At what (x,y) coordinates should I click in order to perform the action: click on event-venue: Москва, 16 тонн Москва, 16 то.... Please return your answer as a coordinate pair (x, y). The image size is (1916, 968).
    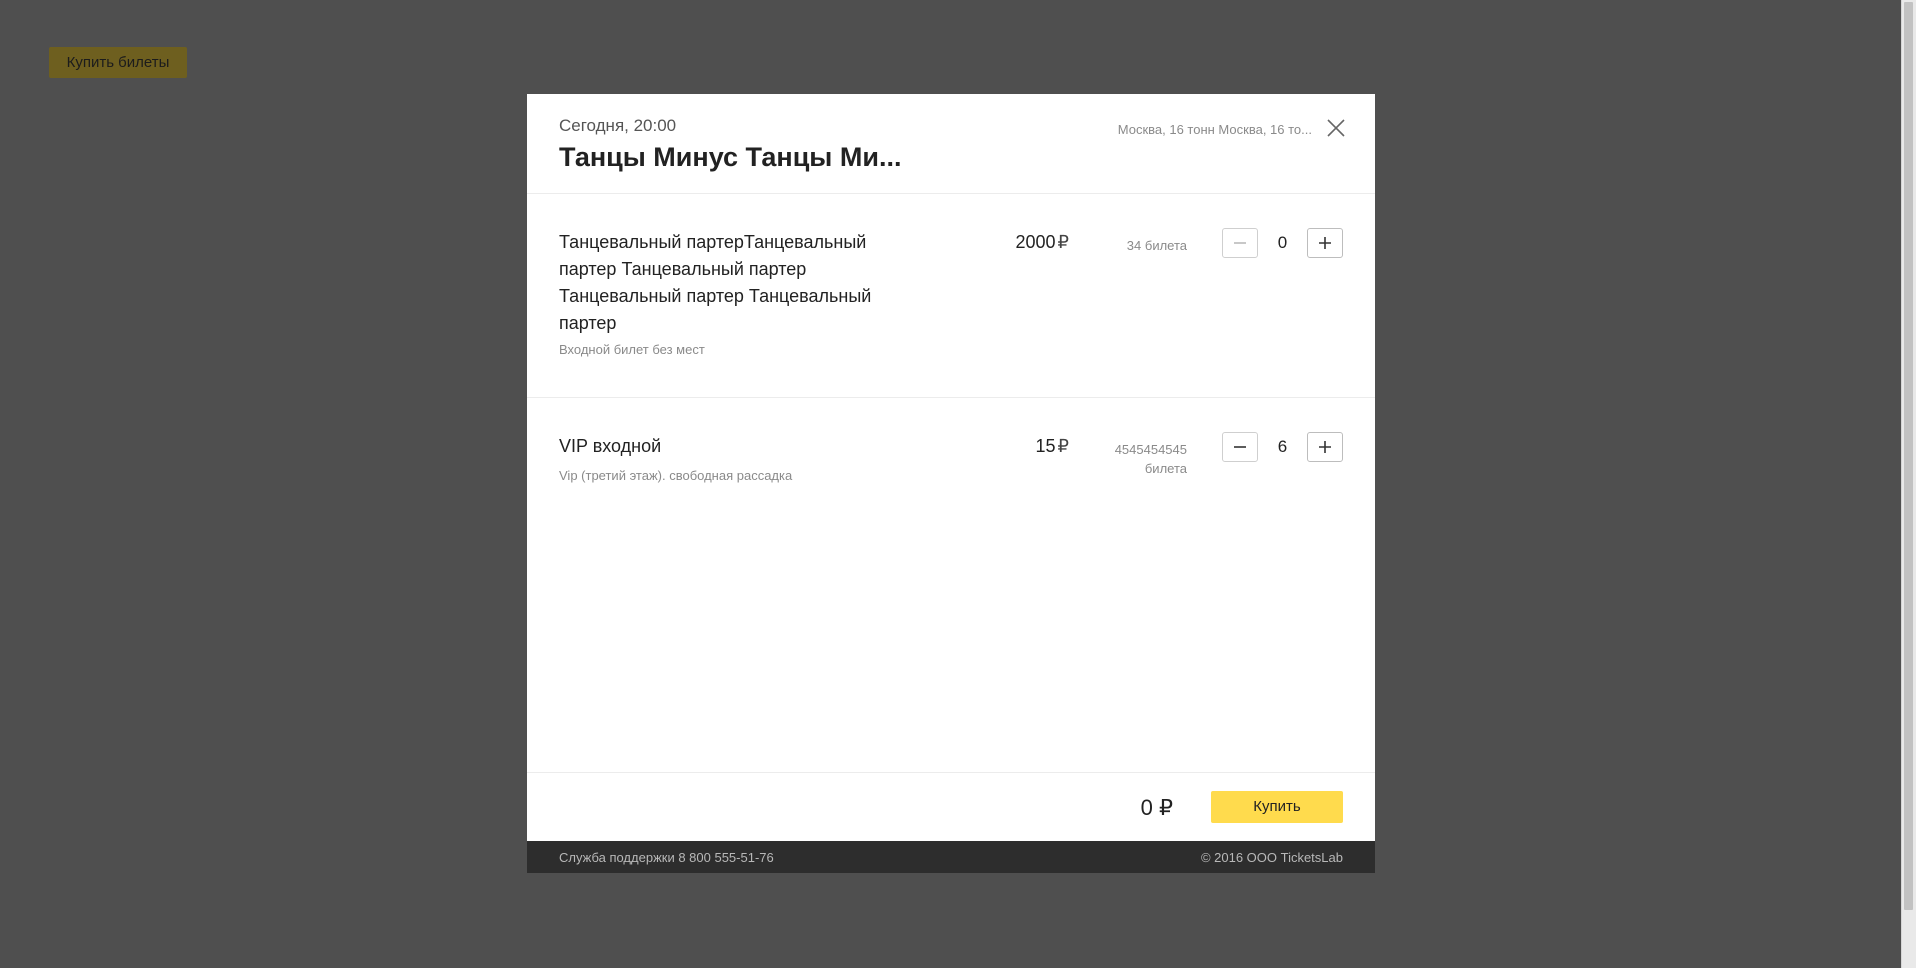
    Looking at the image, I should click on (1214, 129).